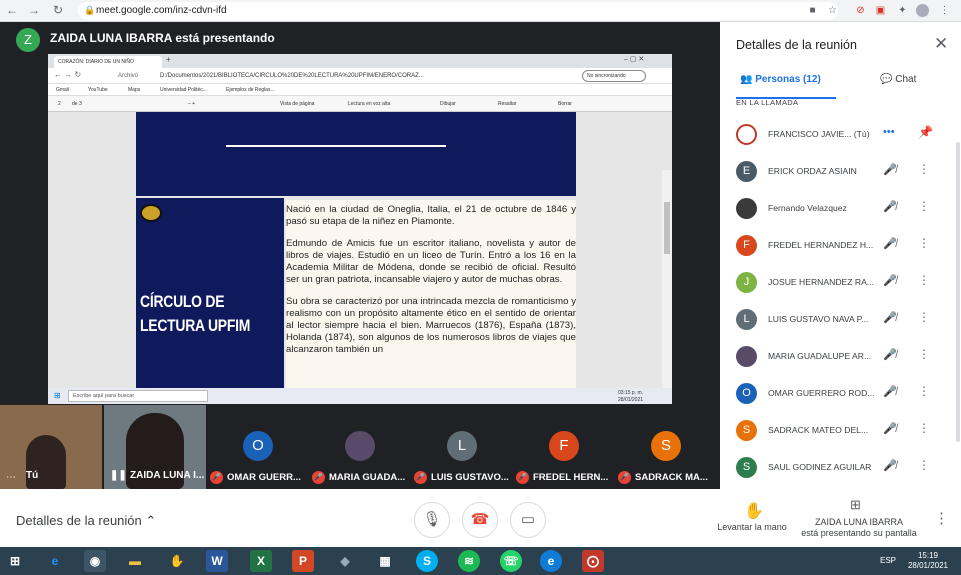 This screenshot has width=961, height=575. Describe the element at coordinates (840, 171) in the screenshot. I see `participant-row: E ERICK ORDAZ ASIAIN 🎤̸ ⋮` at that location.